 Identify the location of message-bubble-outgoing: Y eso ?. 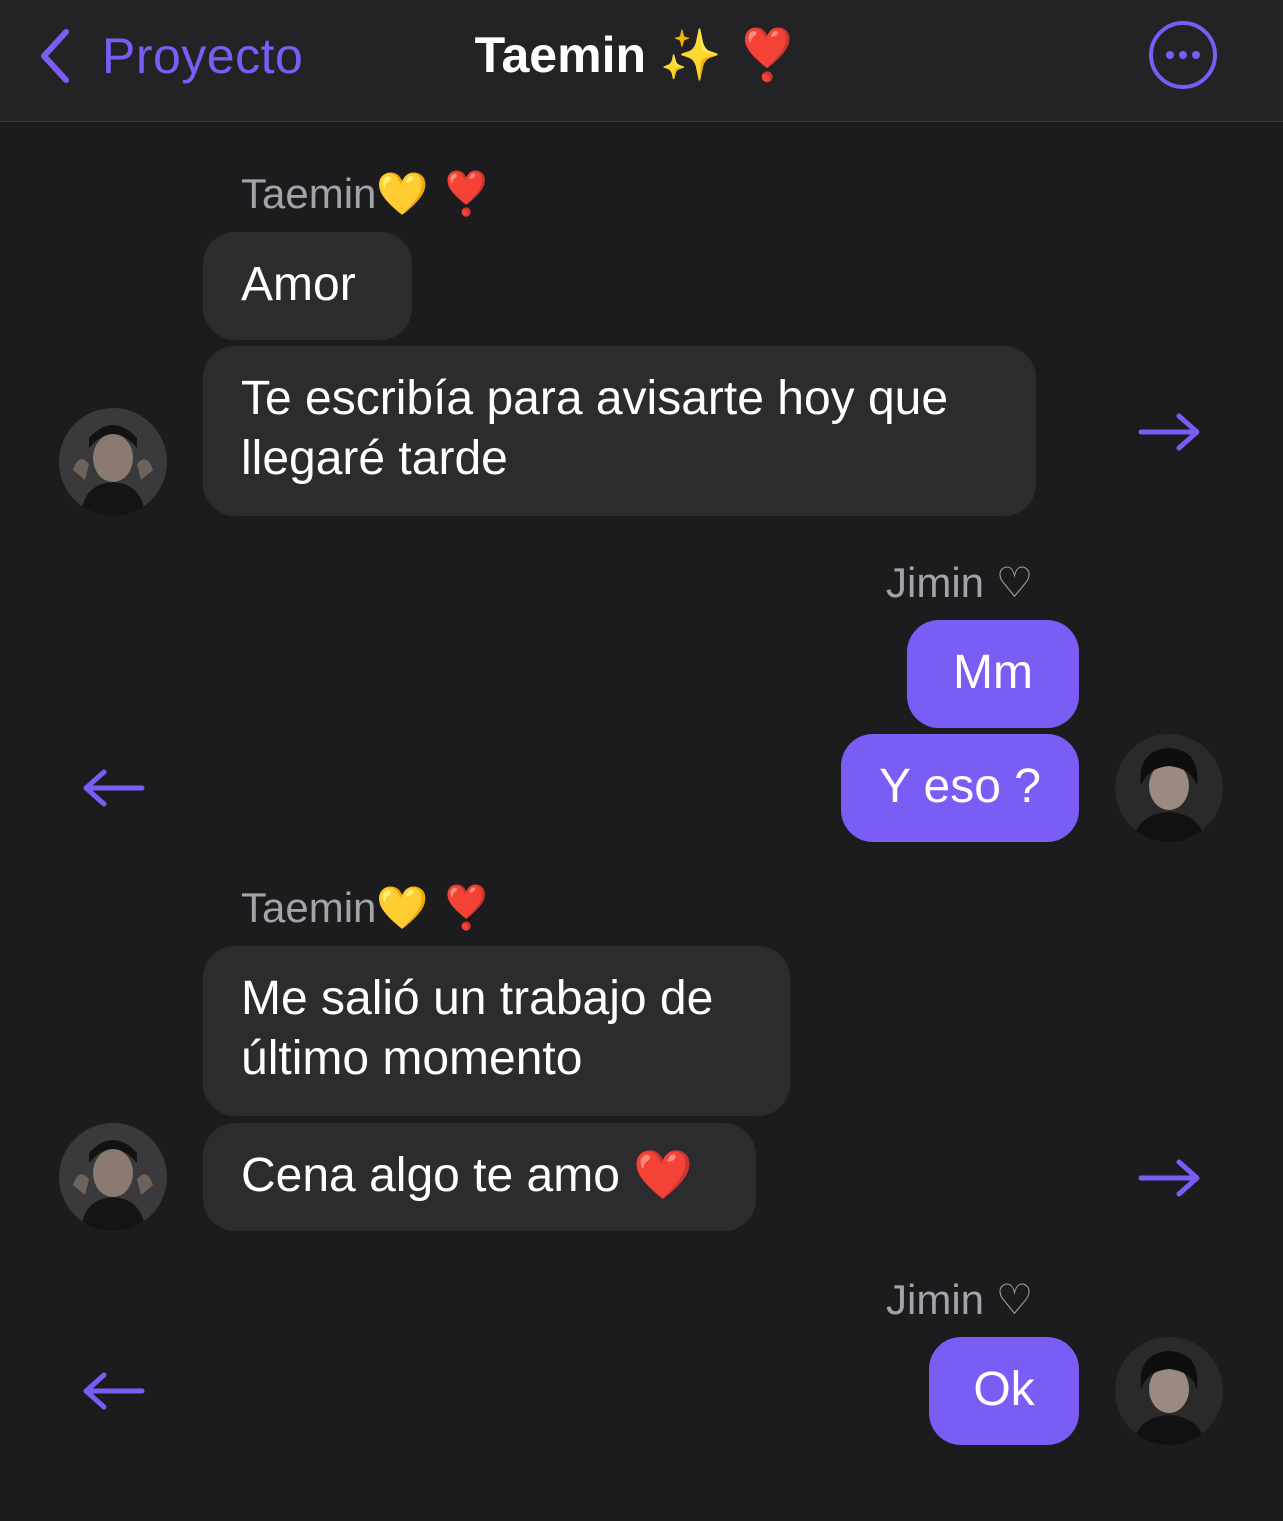
(960, 788).